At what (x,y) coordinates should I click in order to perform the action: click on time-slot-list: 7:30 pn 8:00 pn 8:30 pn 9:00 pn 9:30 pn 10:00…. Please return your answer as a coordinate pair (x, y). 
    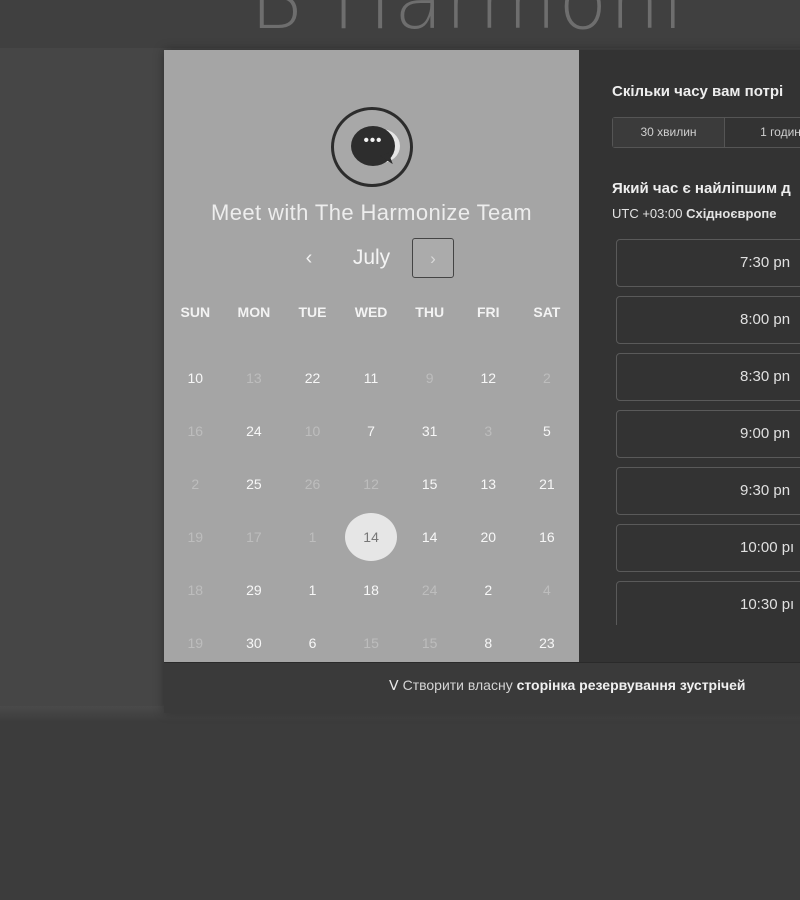
    Looking at the image, I should click on (708, 432).